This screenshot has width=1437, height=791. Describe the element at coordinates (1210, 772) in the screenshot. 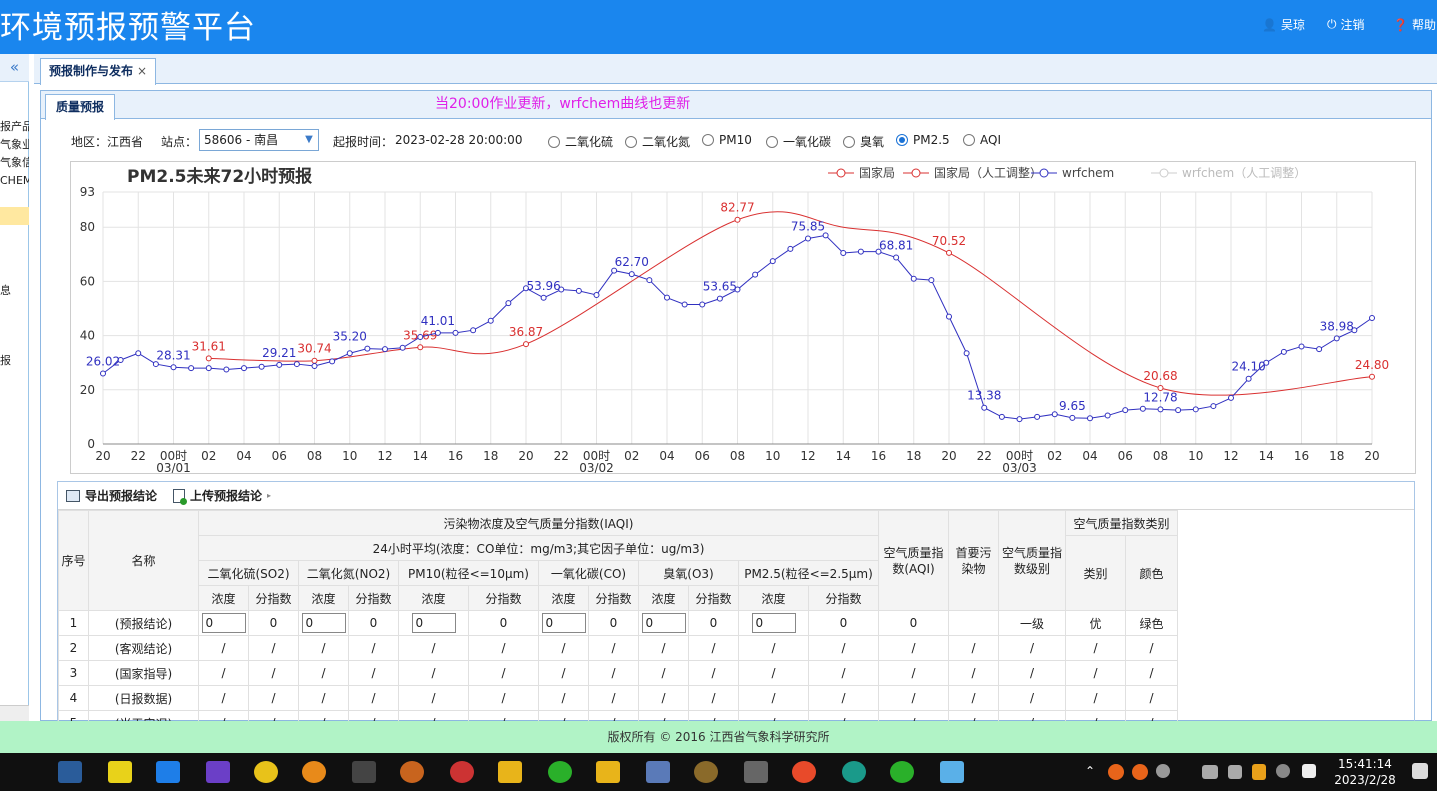

I see `tray-network-icon` at that location.